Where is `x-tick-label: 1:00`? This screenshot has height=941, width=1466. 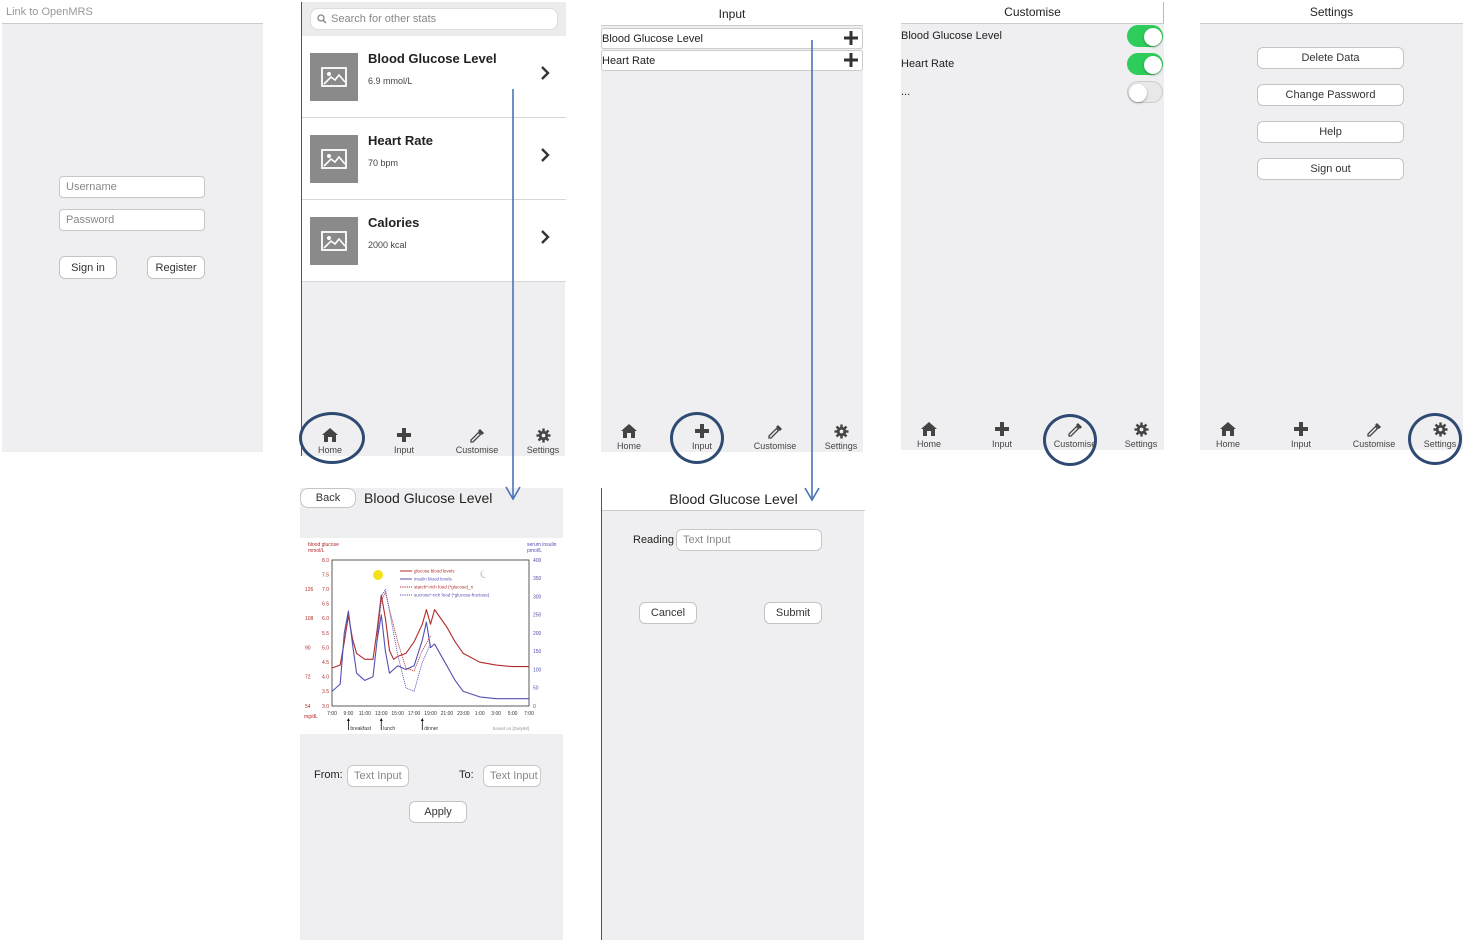
x-tick-label: 1:00 is located at coordinates (480, 714).